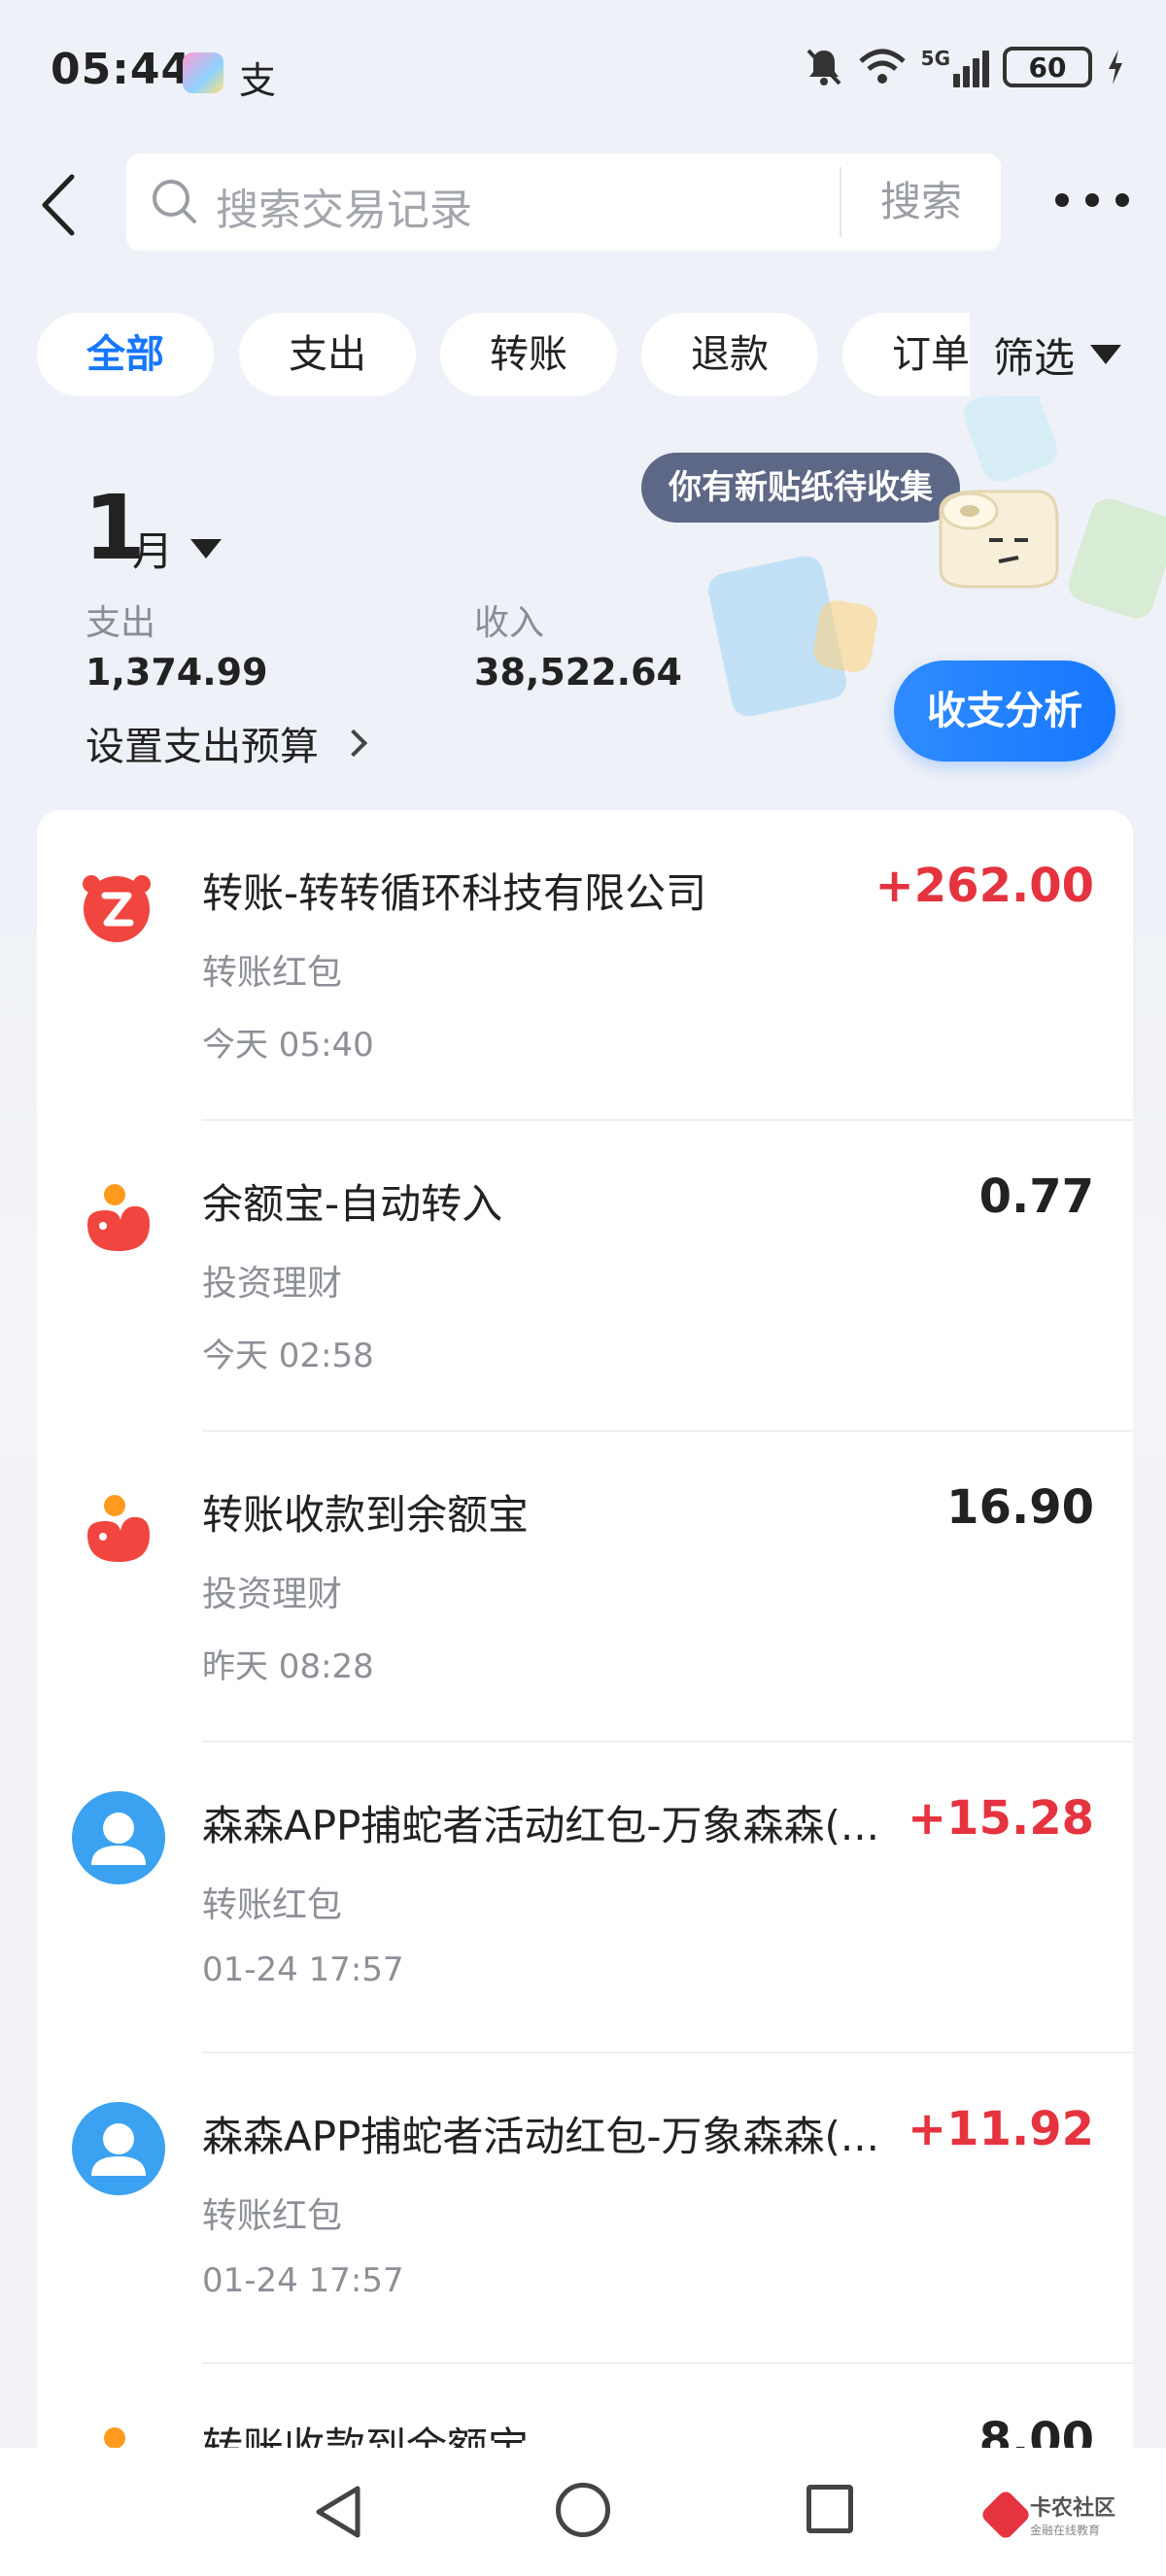 Image resolution: width=1166 pixels, height=2576 pixels. Describe the element at coordinates (1115, 67) in the screenshot. I see `charging-icon` at that location.